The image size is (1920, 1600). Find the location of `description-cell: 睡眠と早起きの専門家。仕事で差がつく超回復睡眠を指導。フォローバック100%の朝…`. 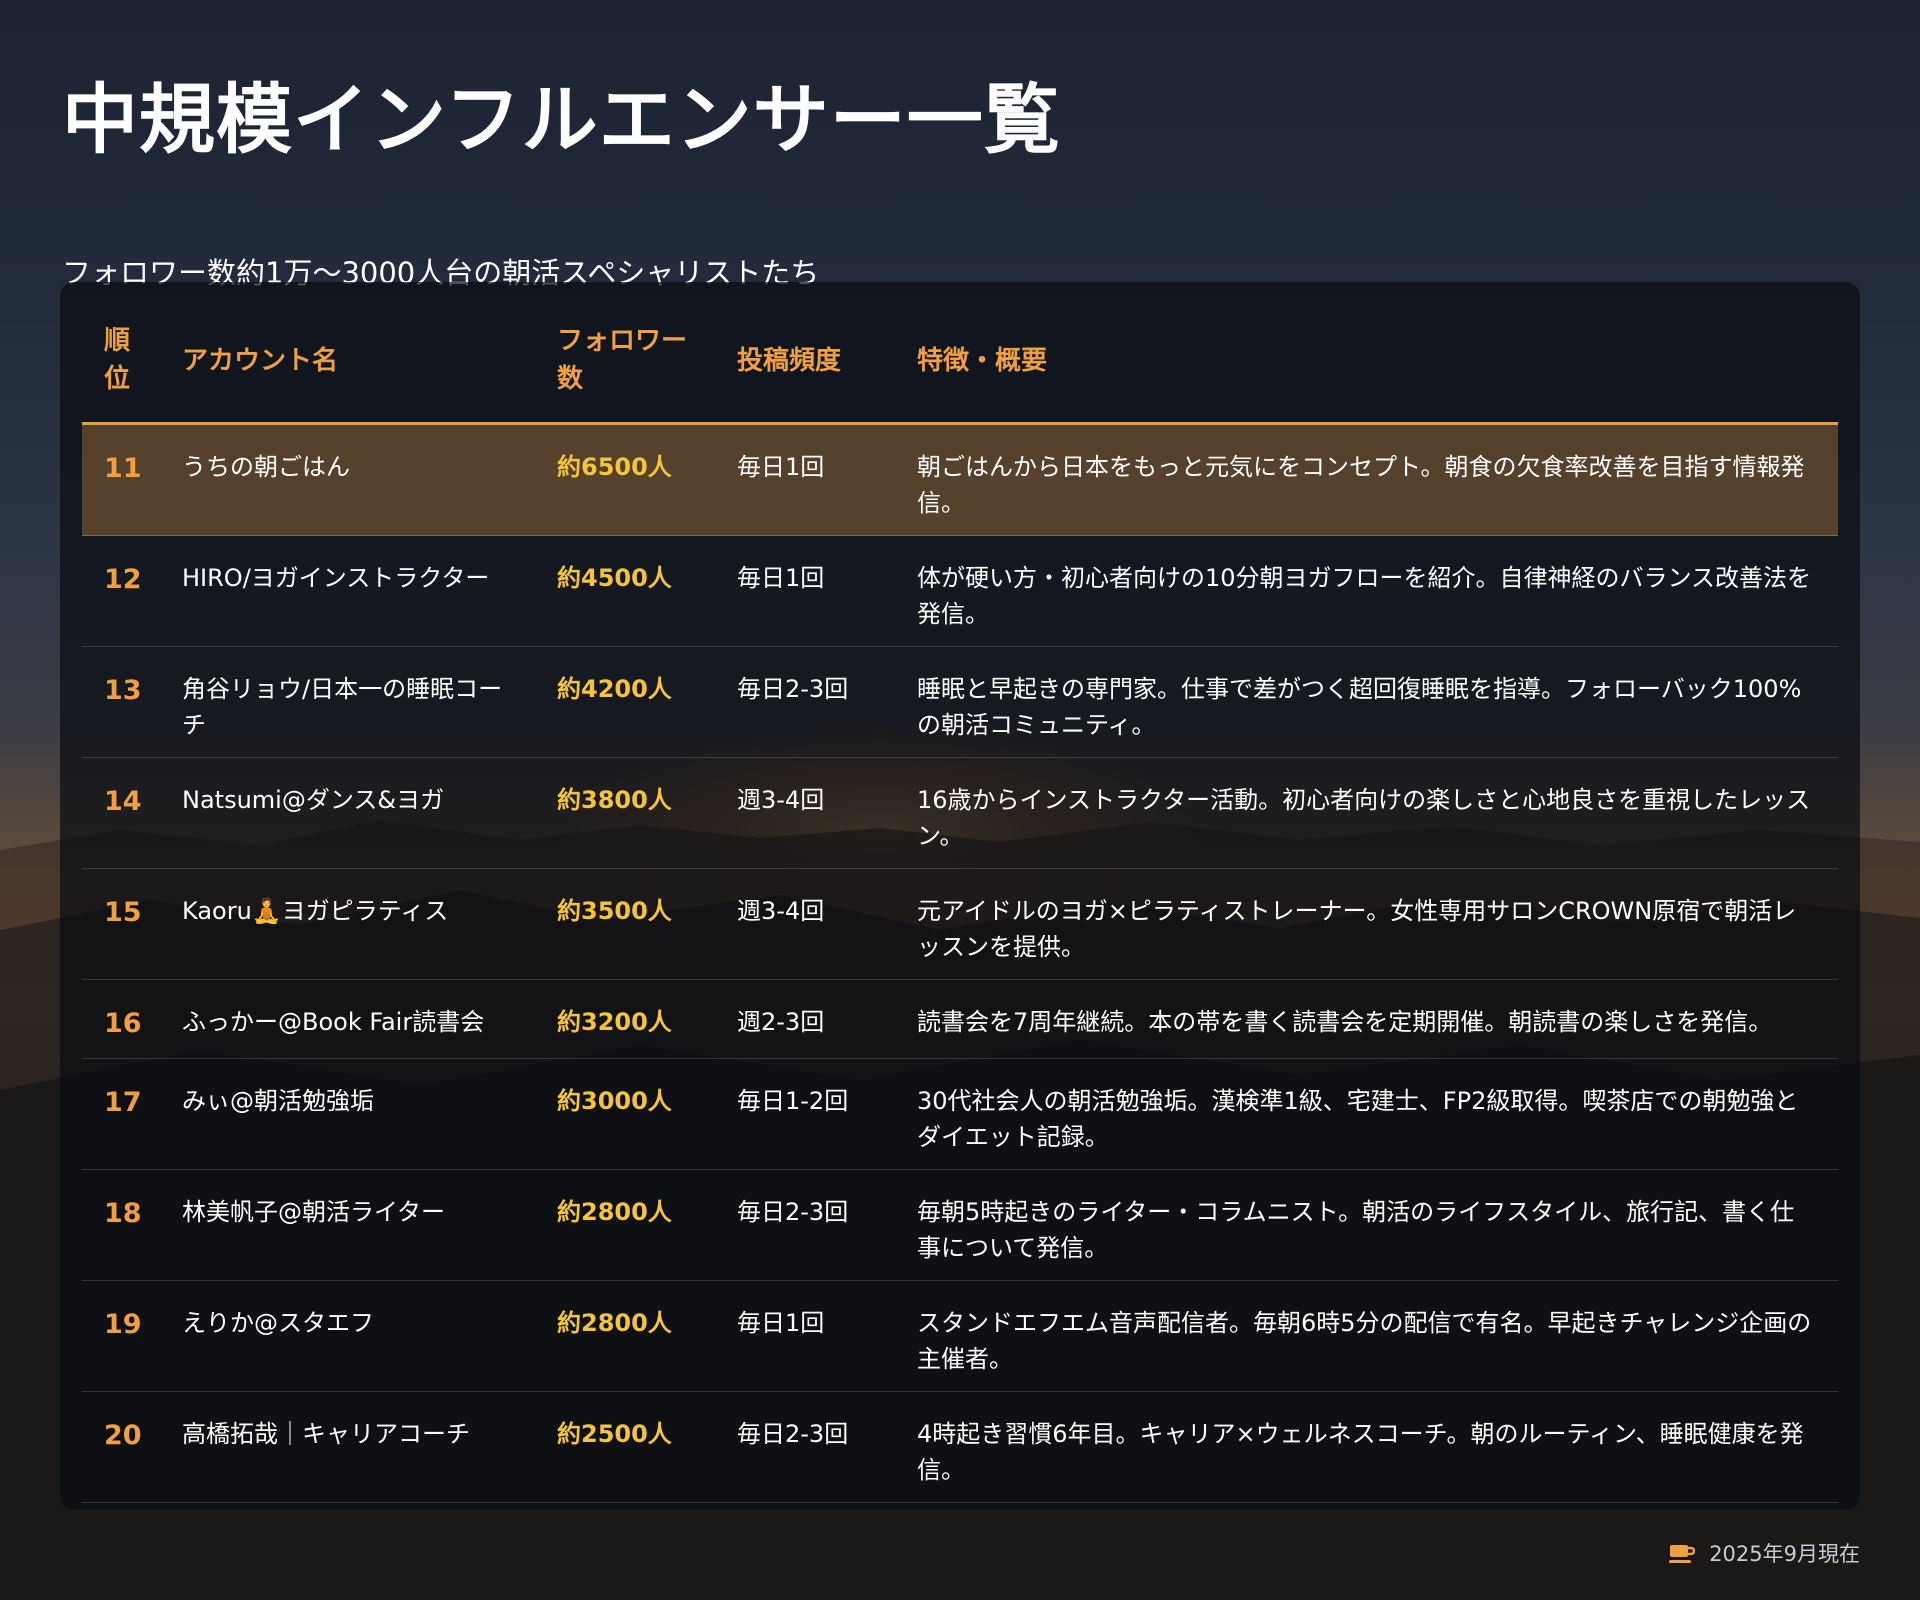

description-cell: 睡眠と早起きの専門家。仕事で差がつく超回復睡眠を指導。フォローバック100%の朝… is located at coordinates (1359, 707).